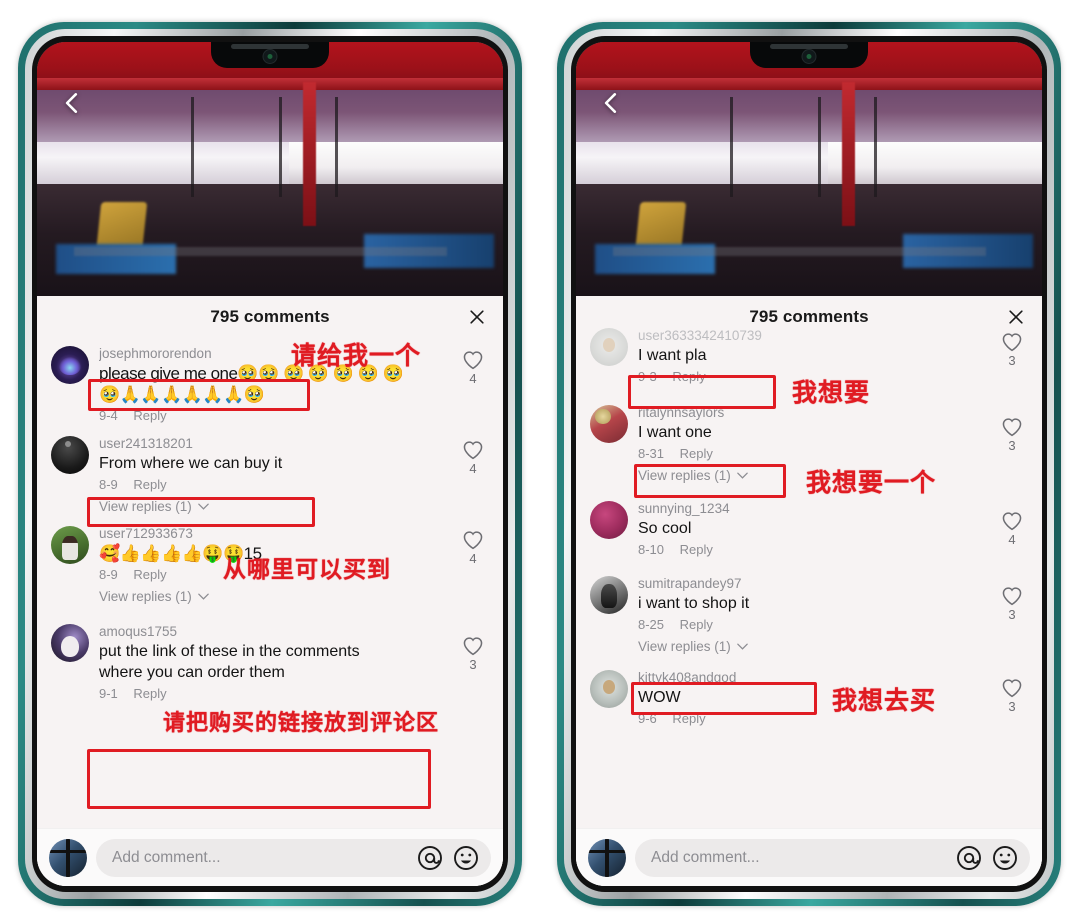  What do you see at coordinates (647, 376) in the screenshot?
I see `comment-date: 9-3` at bounding box center [647, 376].